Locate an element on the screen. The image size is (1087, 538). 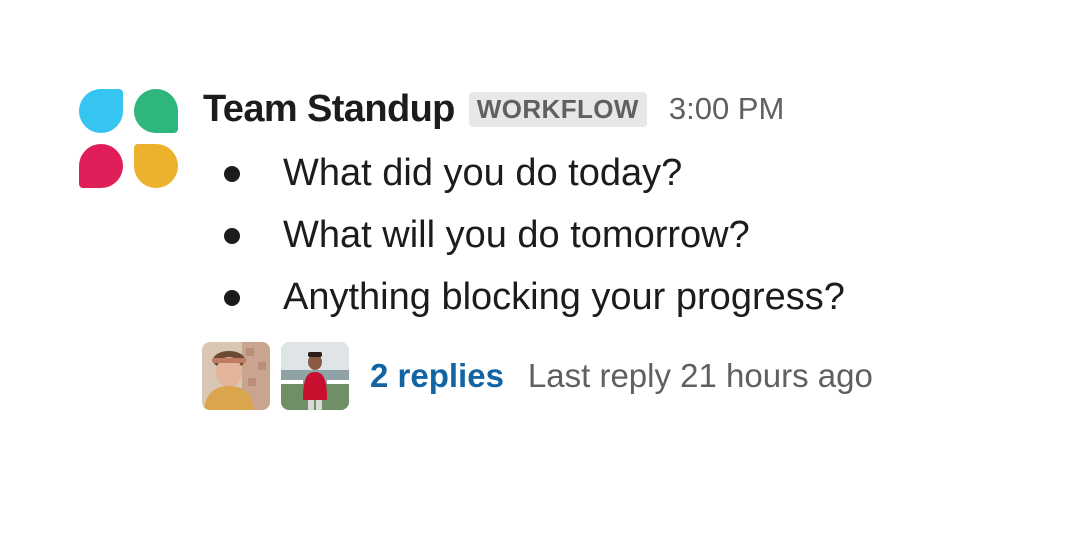
workflow-badge: WORKFLOW is located at coordinates (557, 109).